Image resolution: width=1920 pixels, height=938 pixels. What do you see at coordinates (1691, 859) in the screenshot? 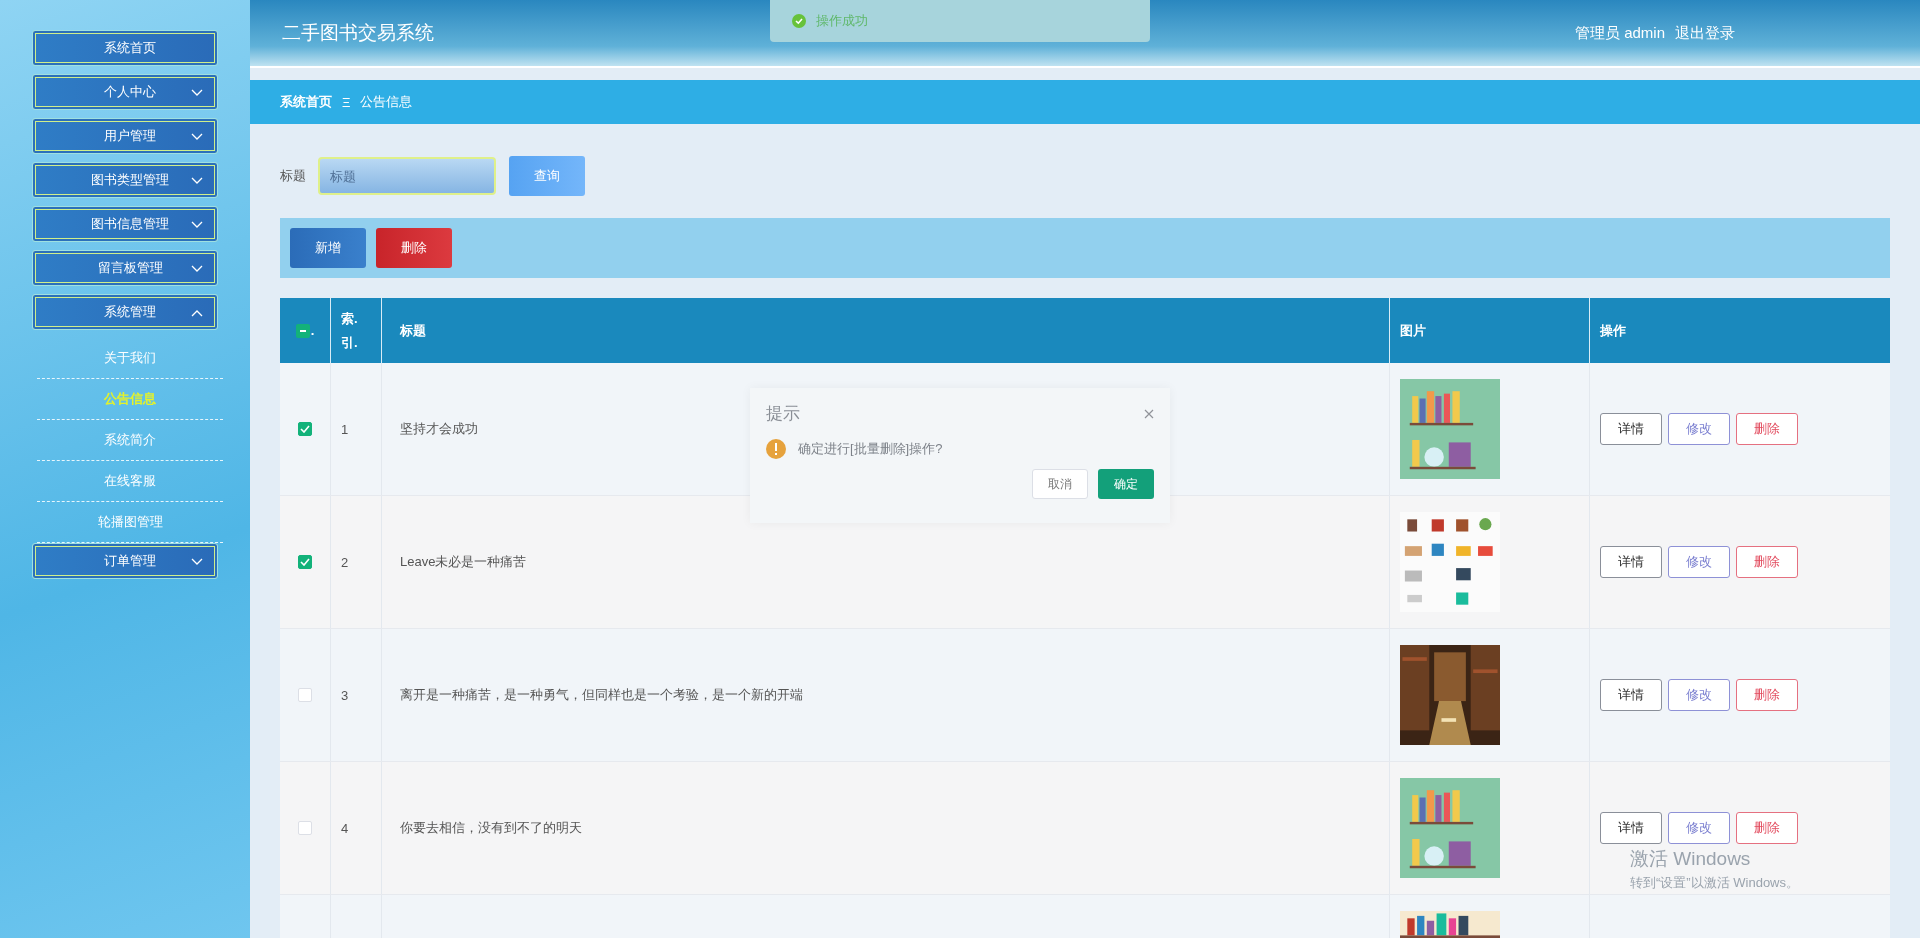
I see `activation-notice-title: 激活 Windows` at bounding box center [1691, 859].